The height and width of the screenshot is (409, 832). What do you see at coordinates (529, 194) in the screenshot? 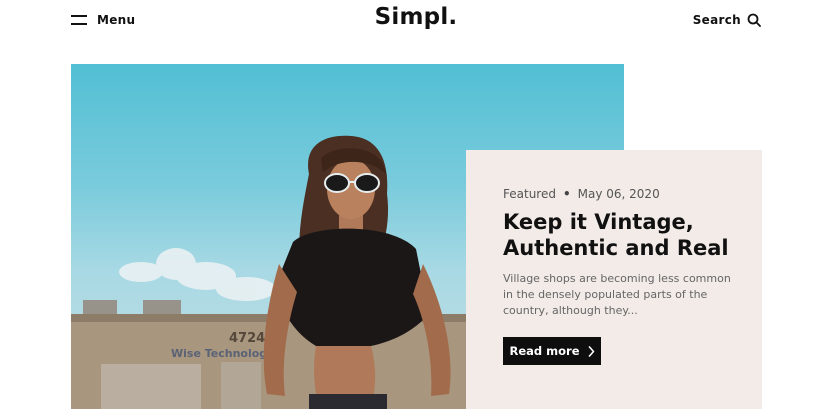
I see `category-label: Featured` at bounding box center [529, 194].